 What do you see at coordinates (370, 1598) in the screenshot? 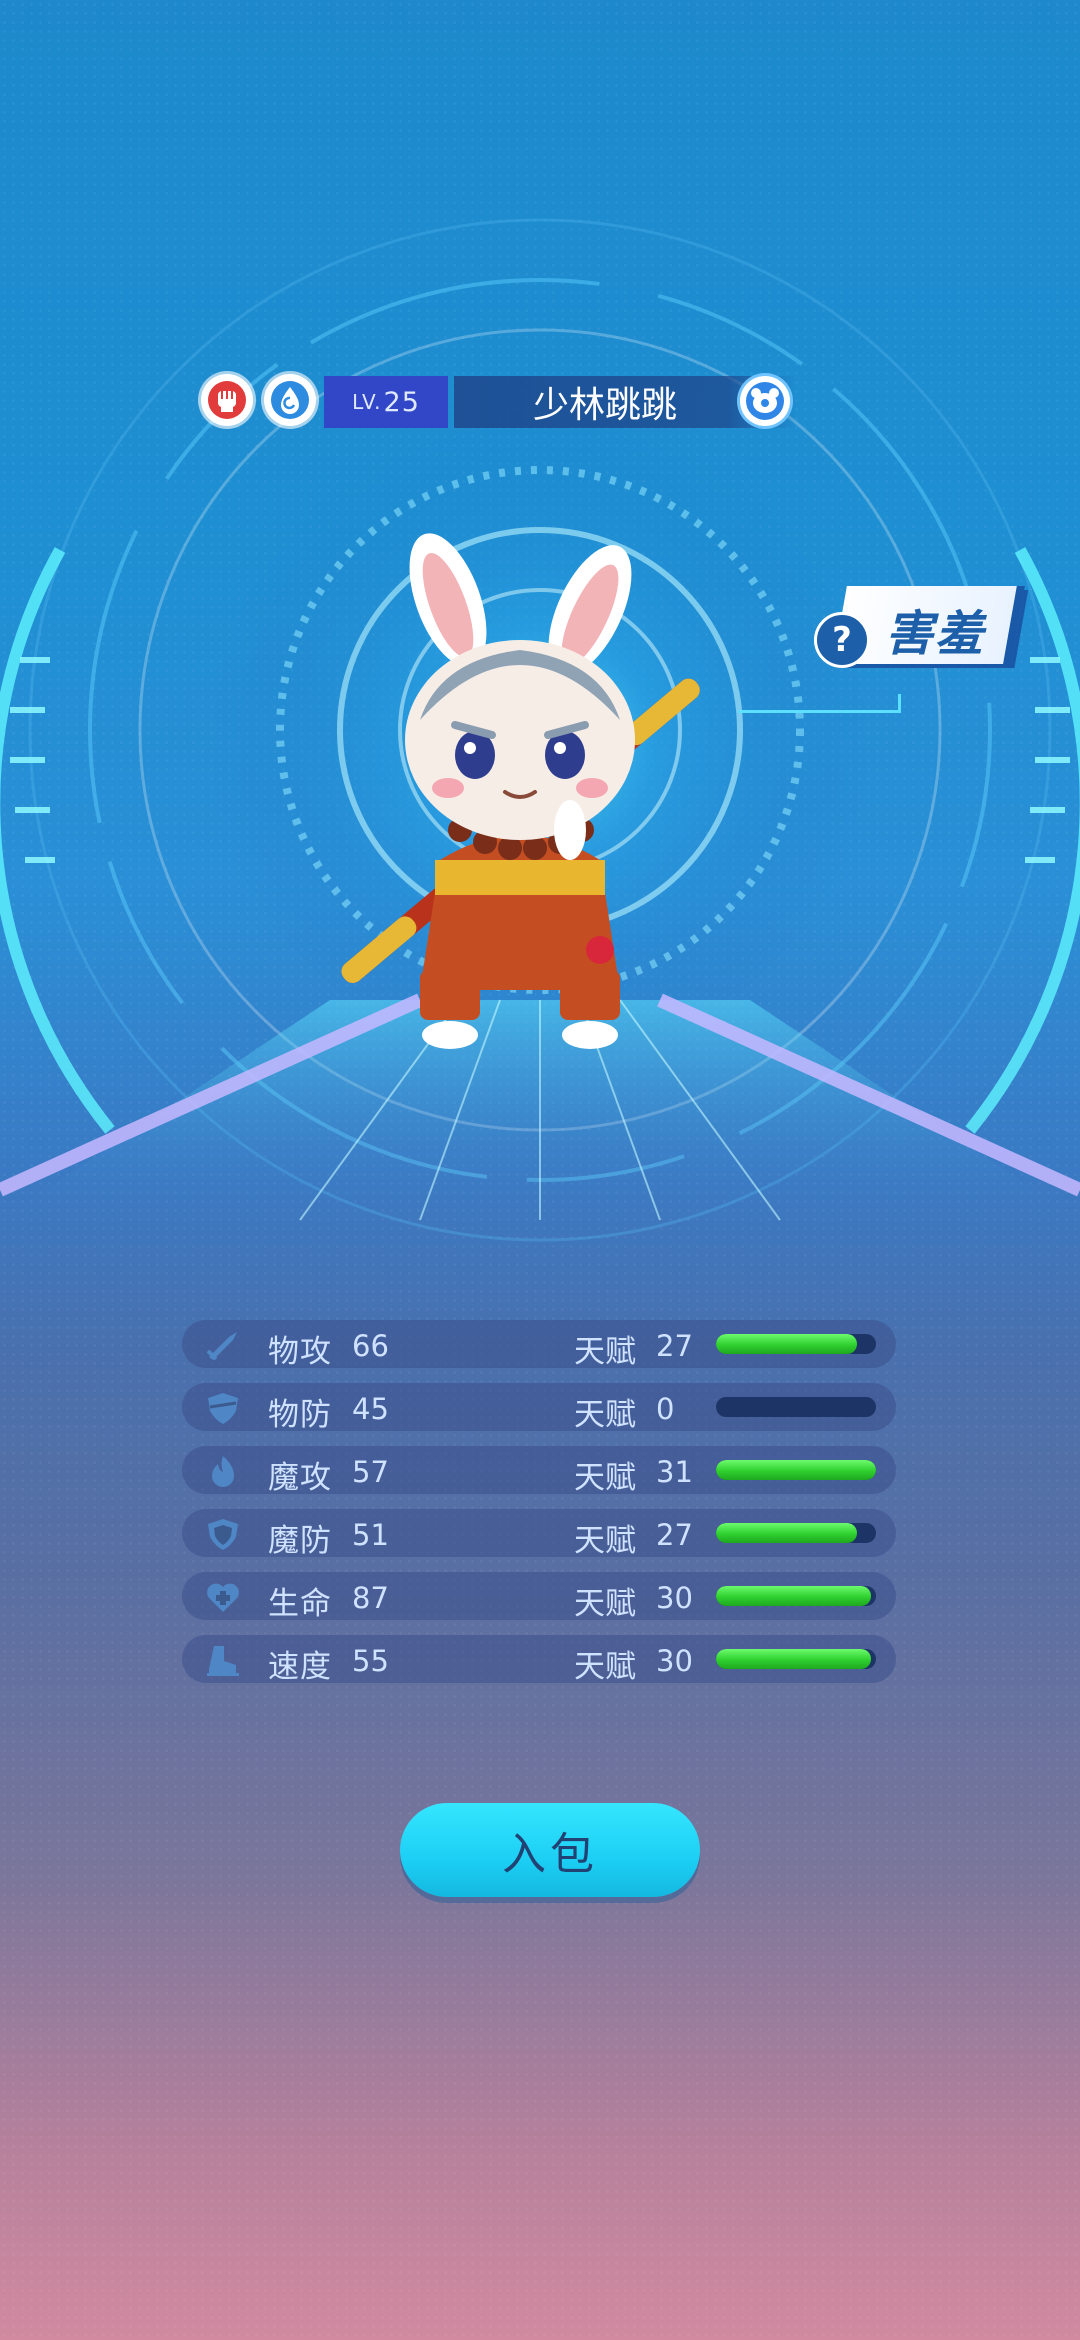
I see `stat-value: 87` at bounding box center [370, 1598].